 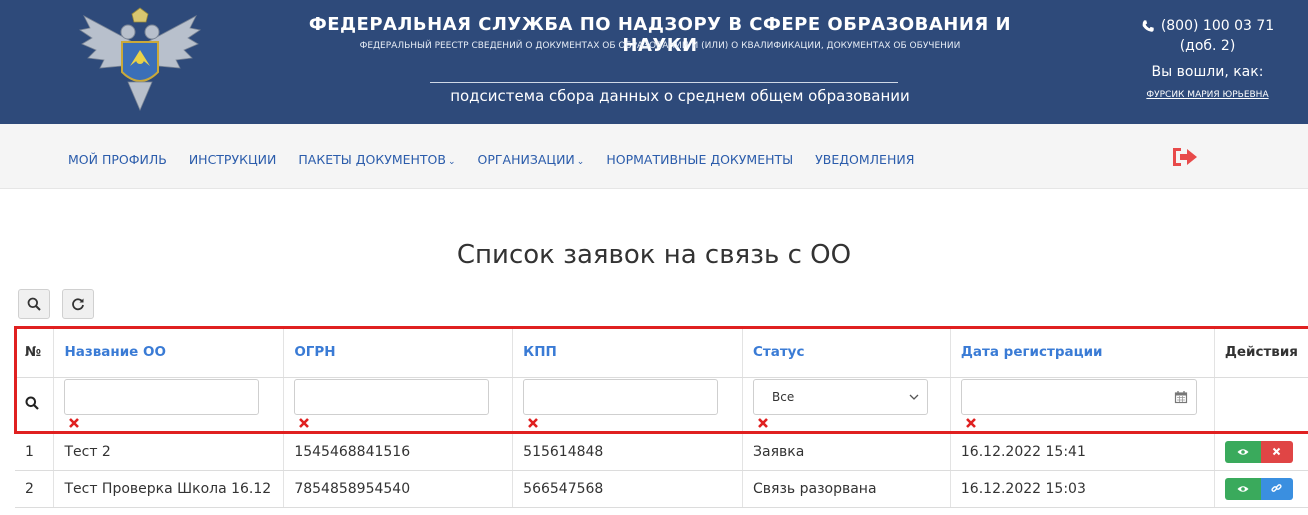 I want to click on refresh-icon, so click(x=78, y=304).